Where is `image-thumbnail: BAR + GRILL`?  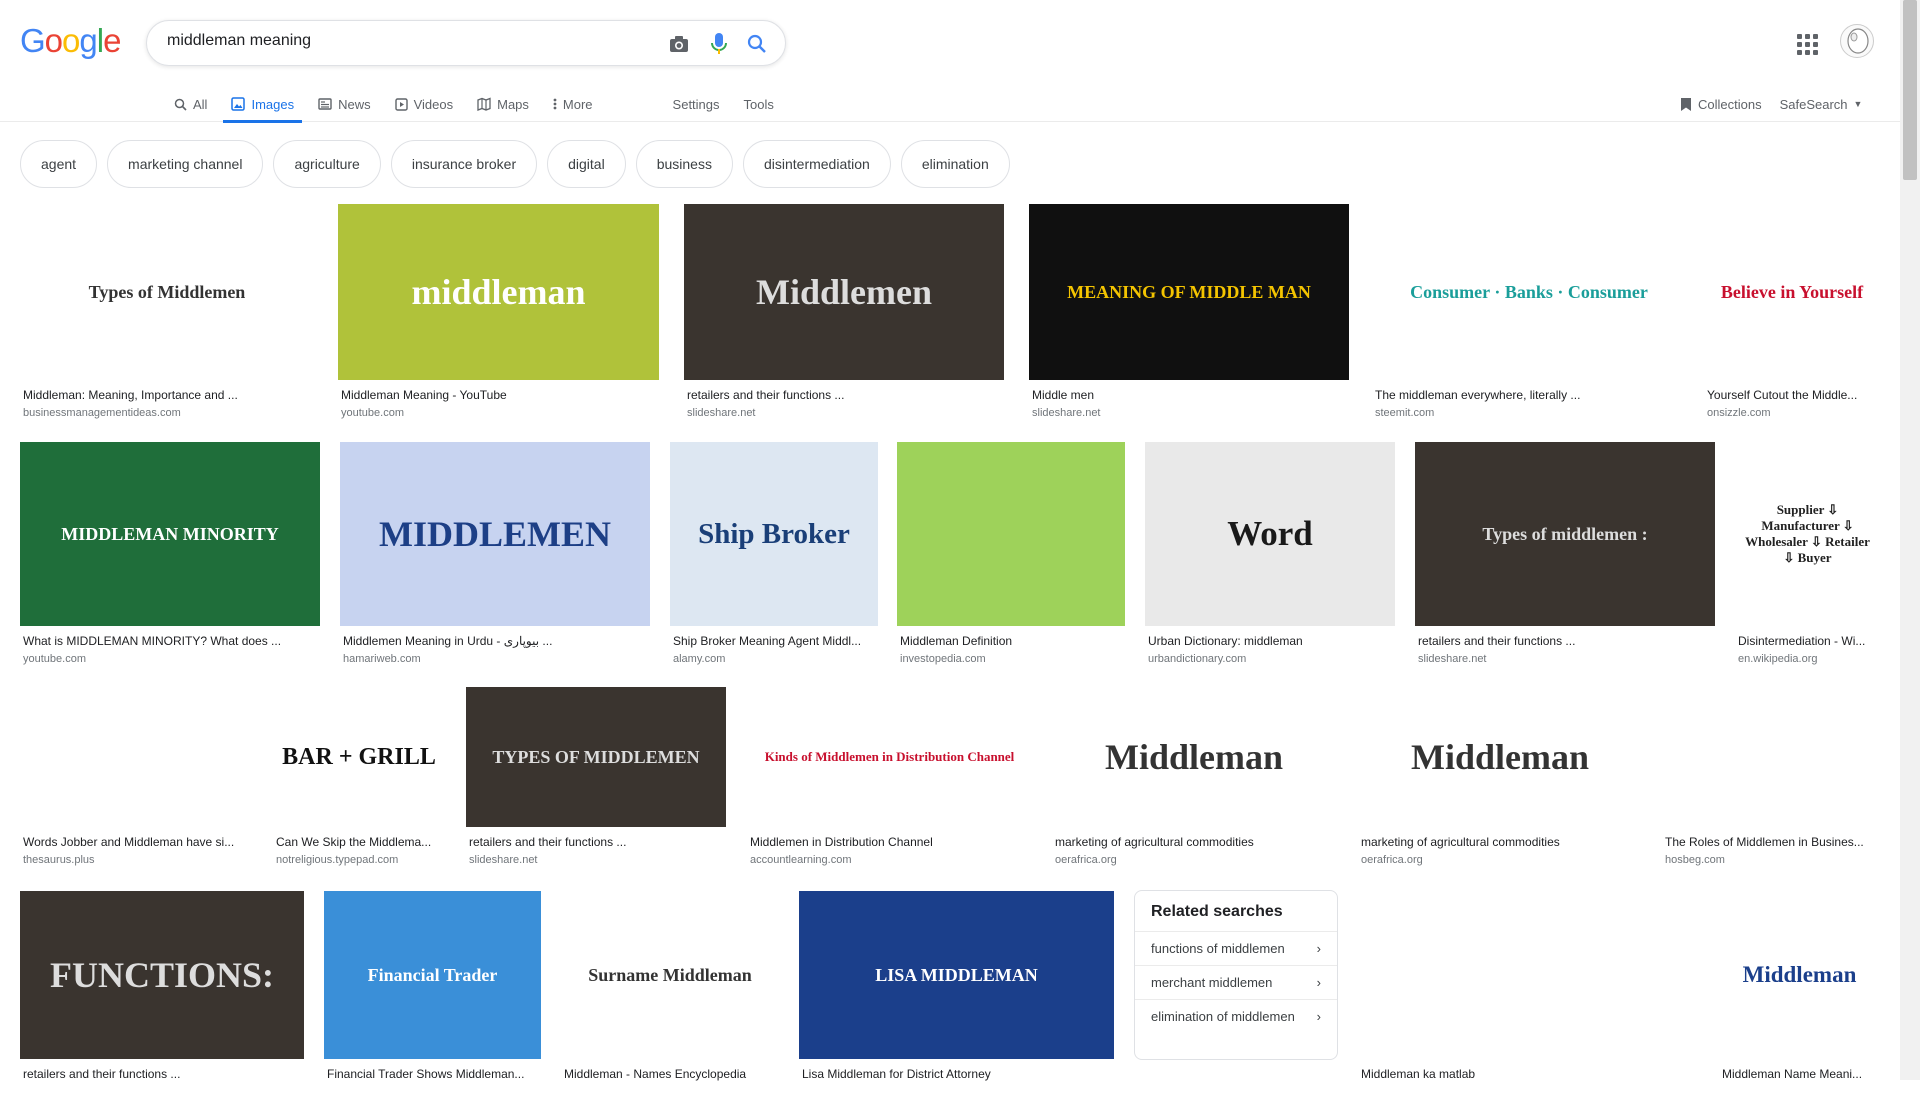
image-thumbnail: BAR + GRILL is located at coordinates (359, 757).